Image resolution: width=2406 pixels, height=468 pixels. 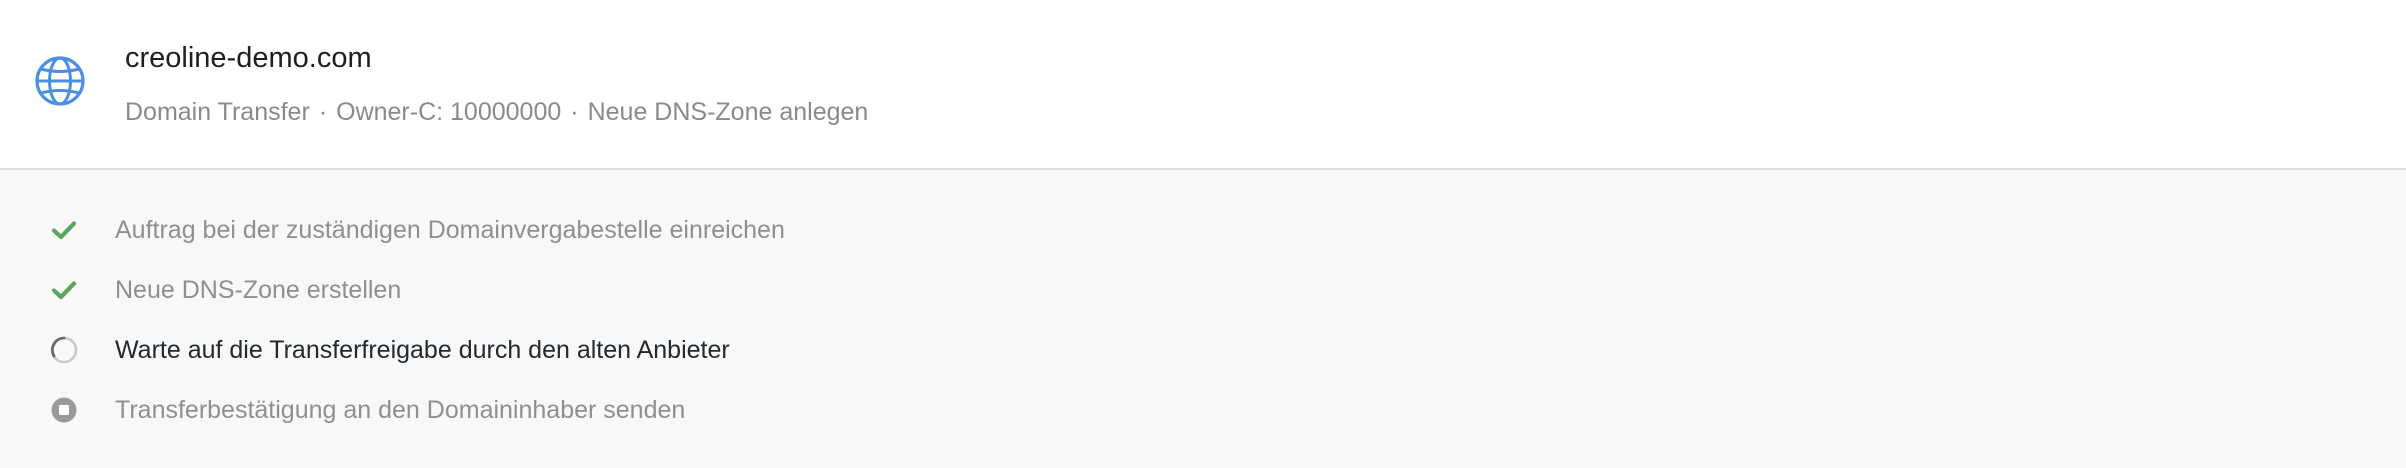 What do you see at coordinates (248, 58) in the screenshot?
I see `domain-title: creoline-demo.com` at bounding box center [248, 58].